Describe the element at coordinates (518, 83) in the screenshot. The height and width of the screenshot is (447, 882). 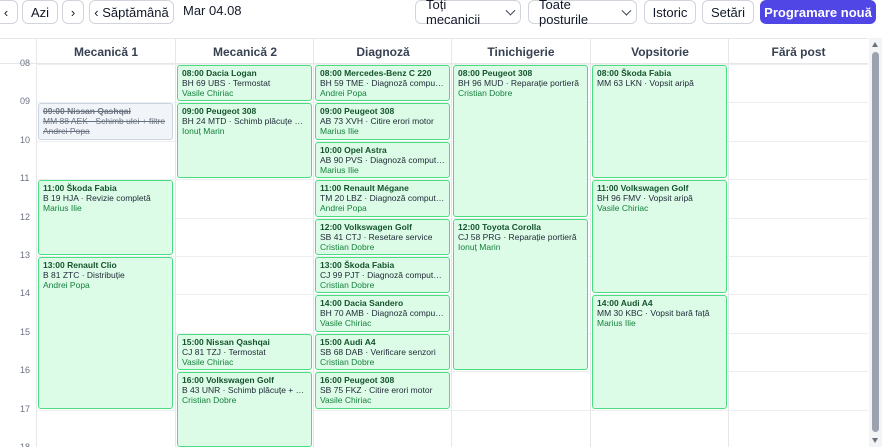
I see `appointment-details: BH 96 MUD · Reparație portieră` at that location.